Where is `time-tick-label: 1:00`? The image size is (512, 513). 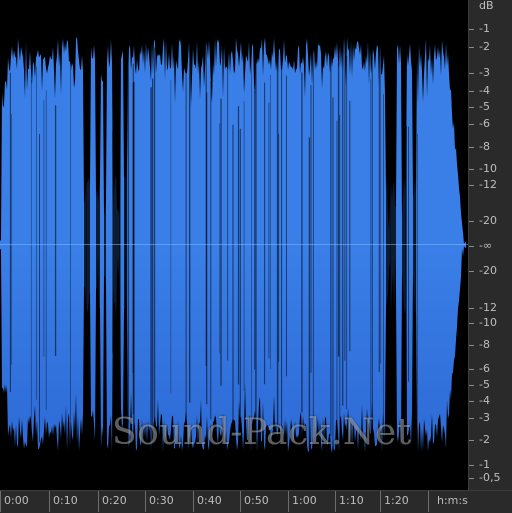 time-tick-label: 1:00 is located at coordinates (304, 500).